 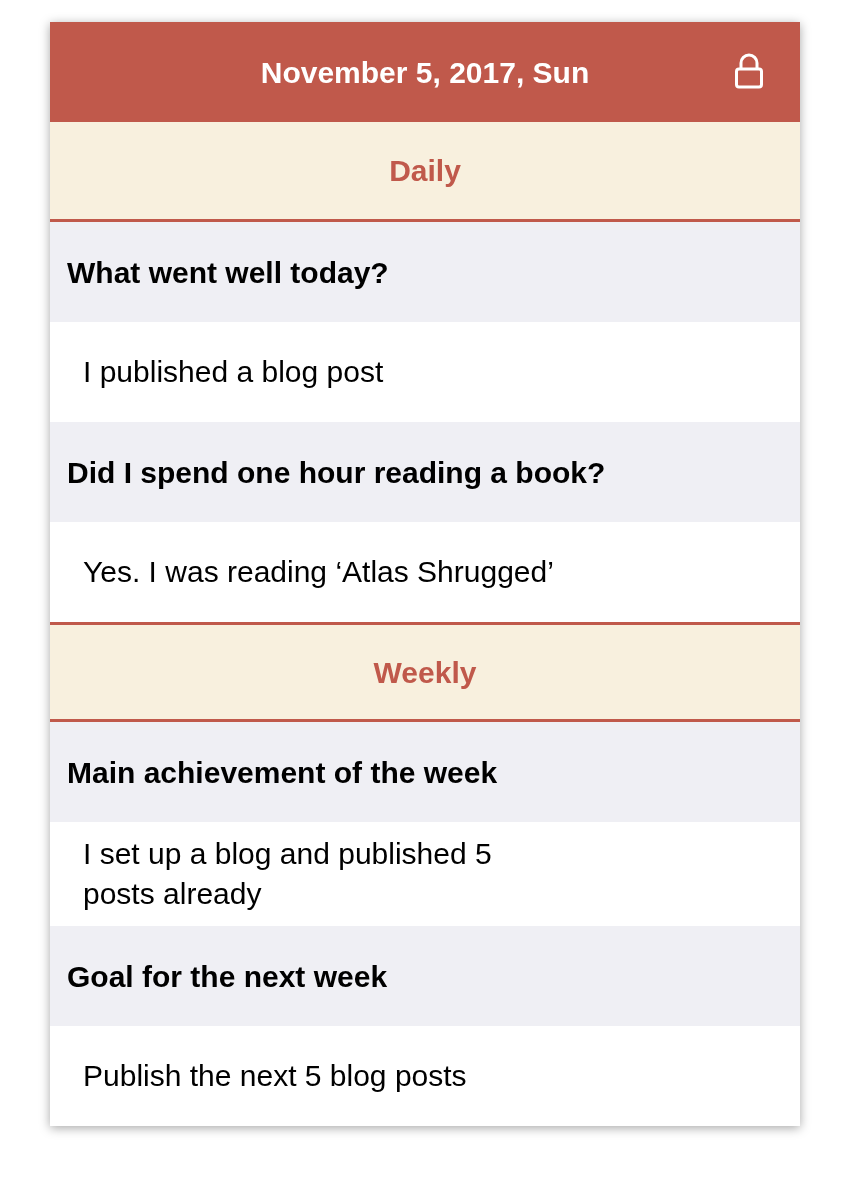 I want to click on answer-text: I set up a blog and published 5 posts already, so click(x=287, y=874).